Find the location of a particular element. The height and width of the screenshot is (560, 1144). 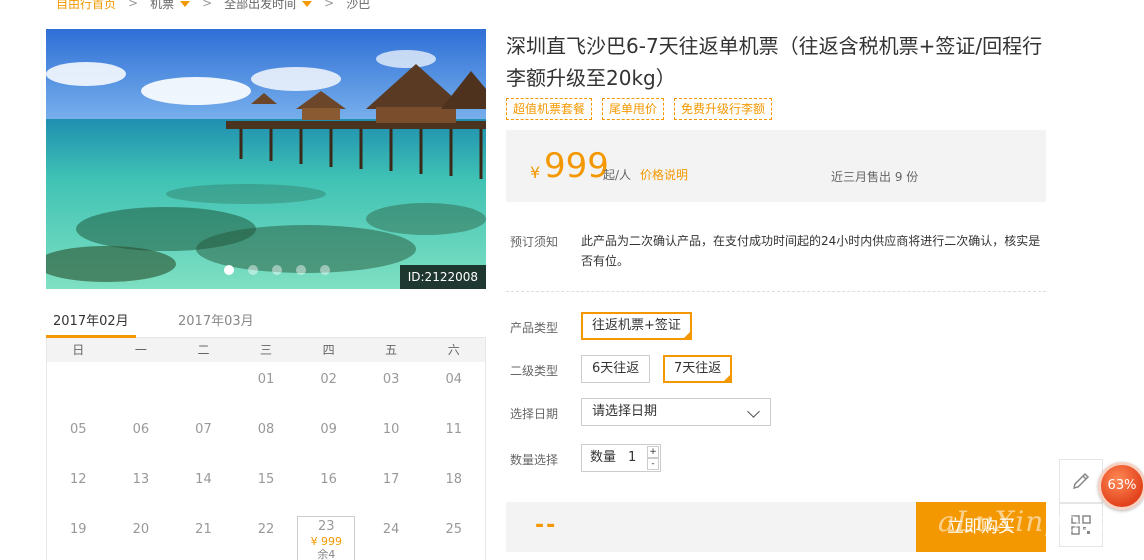

edit-tool-button is located at coordinates (1081, 481).